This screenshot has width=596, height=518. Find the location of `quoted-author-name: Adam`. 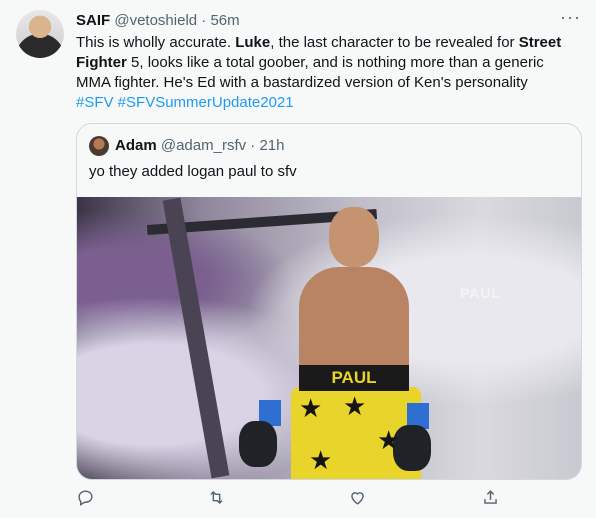

quoted-author-name: Adam is located at coordinates (136, 145).